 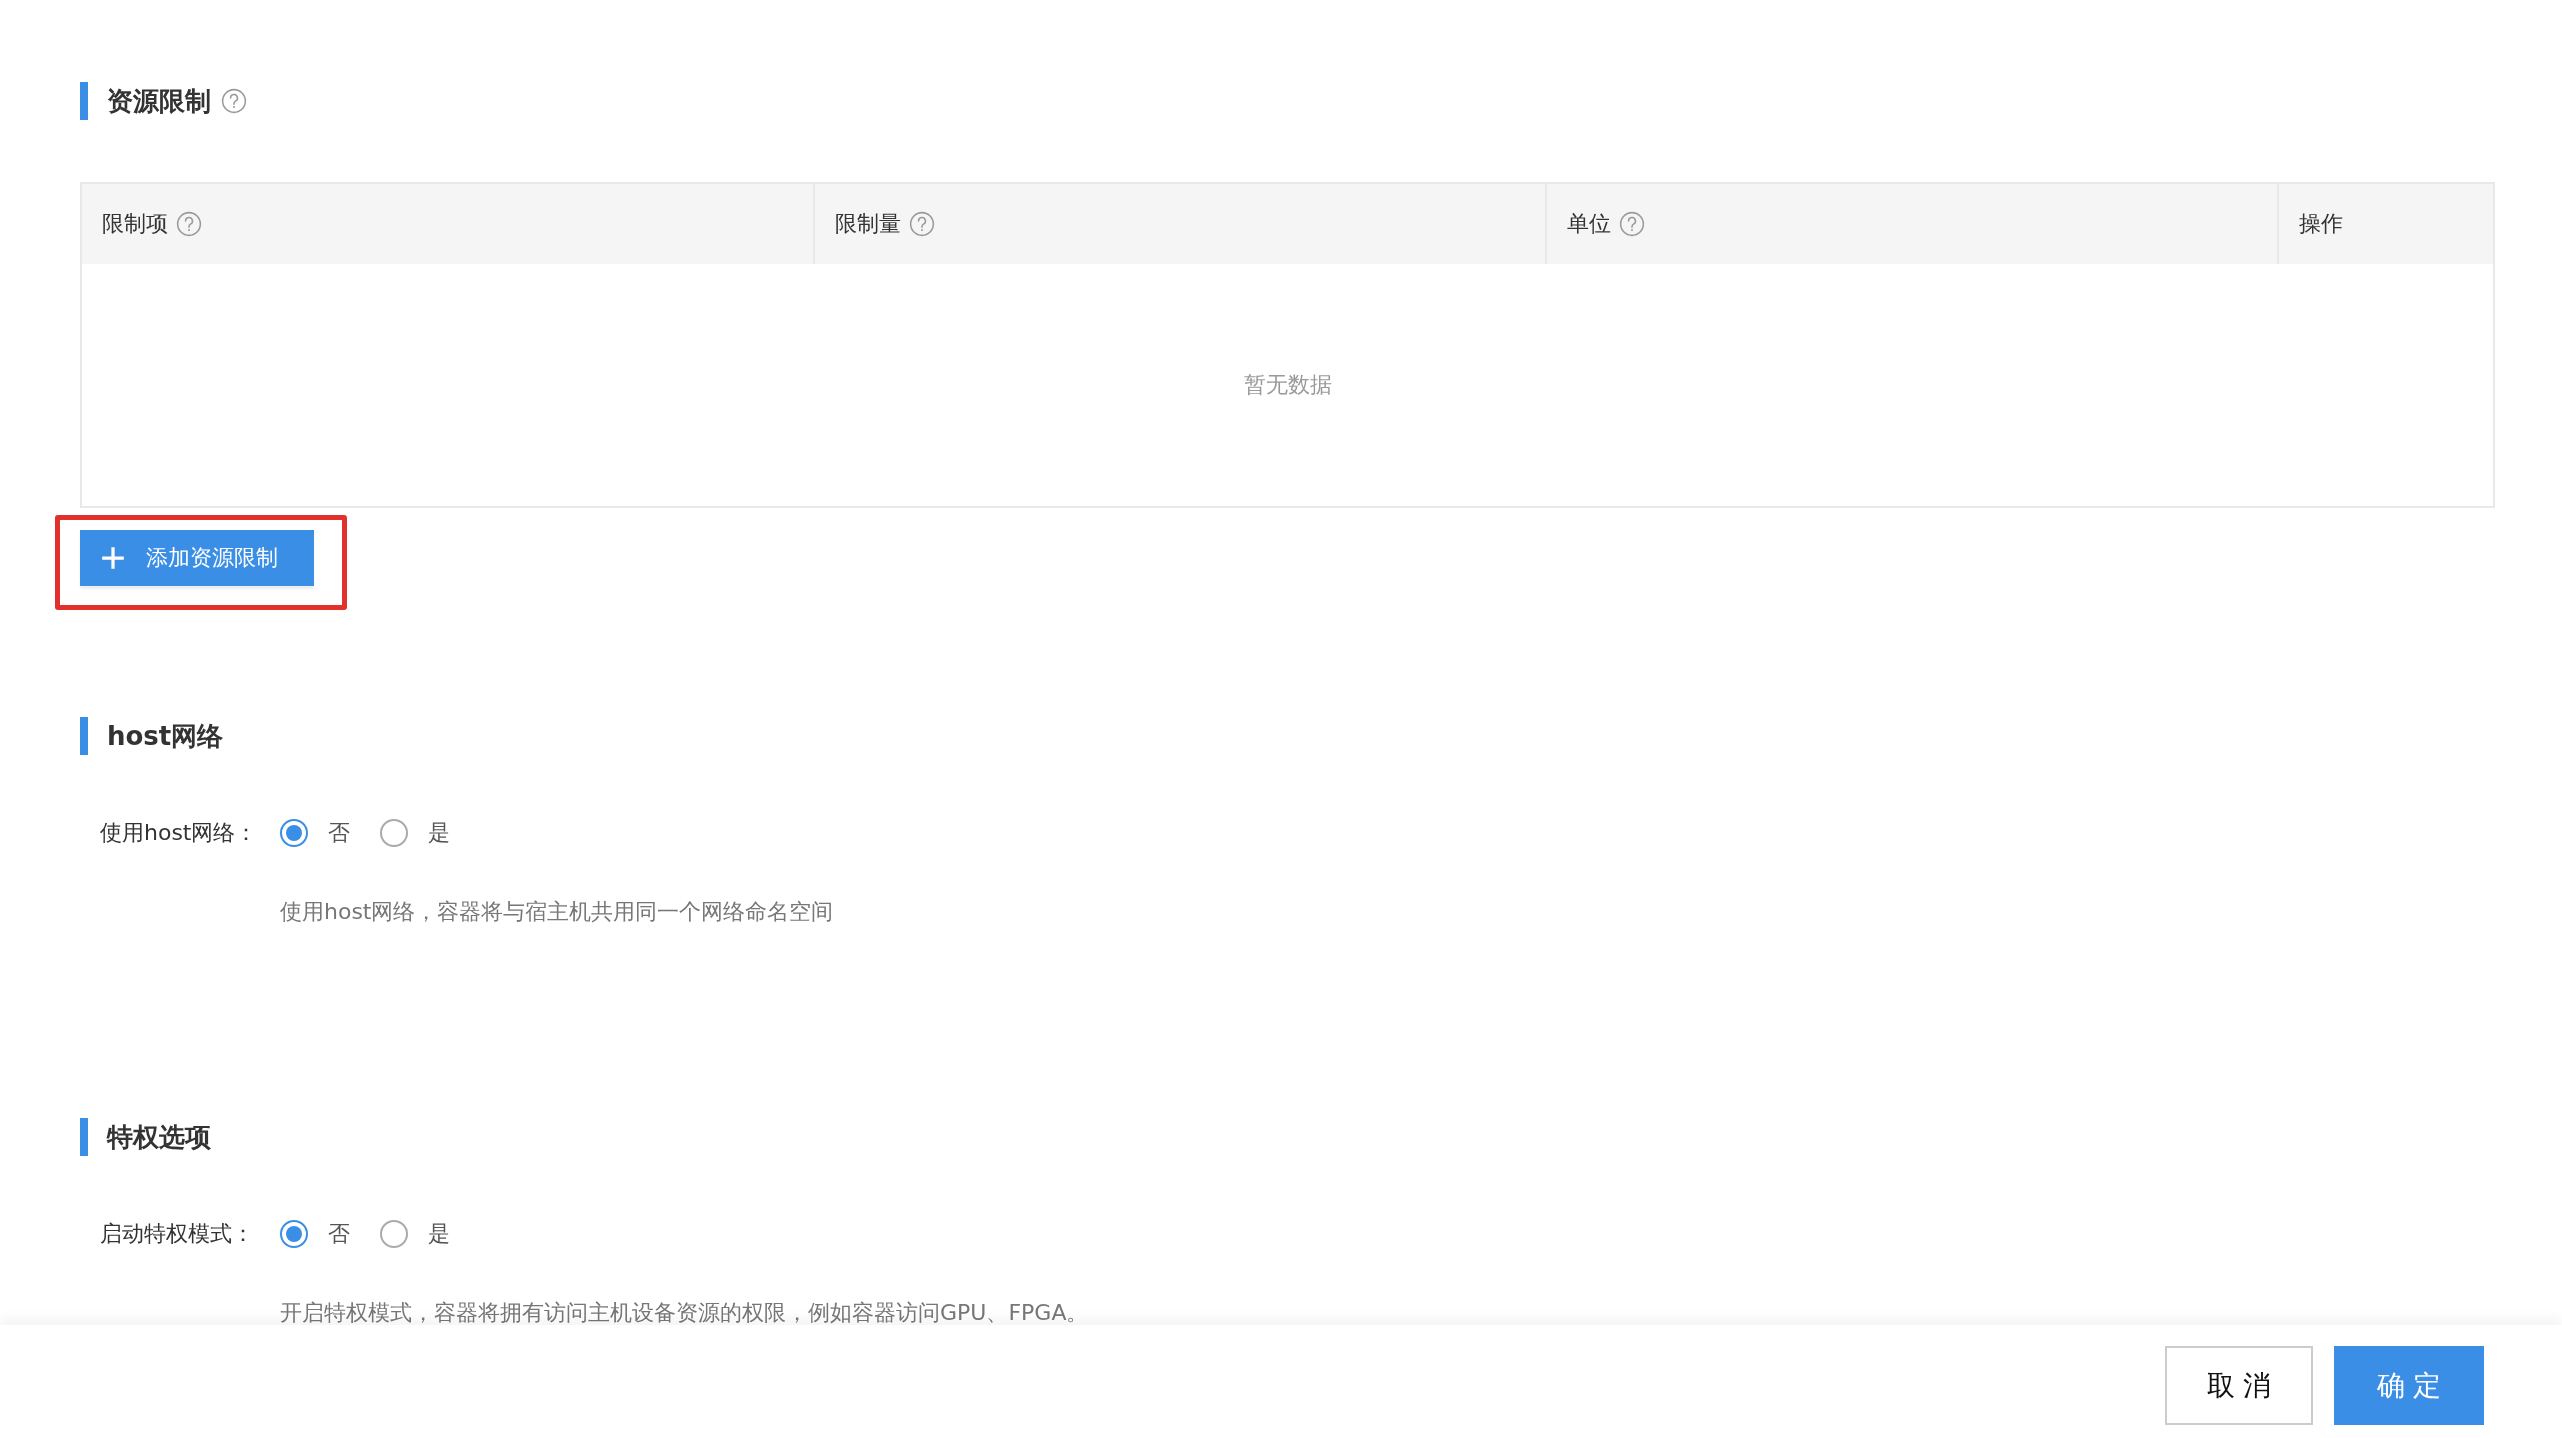 What do you see at coordinates (685, 1313) in the screenshot?
I see `help-text: 开启特权模式，容器将拥有访问主机设备资源的权限，例如容器访问GPU、FPGA。` at bounding box center [685, 1313].